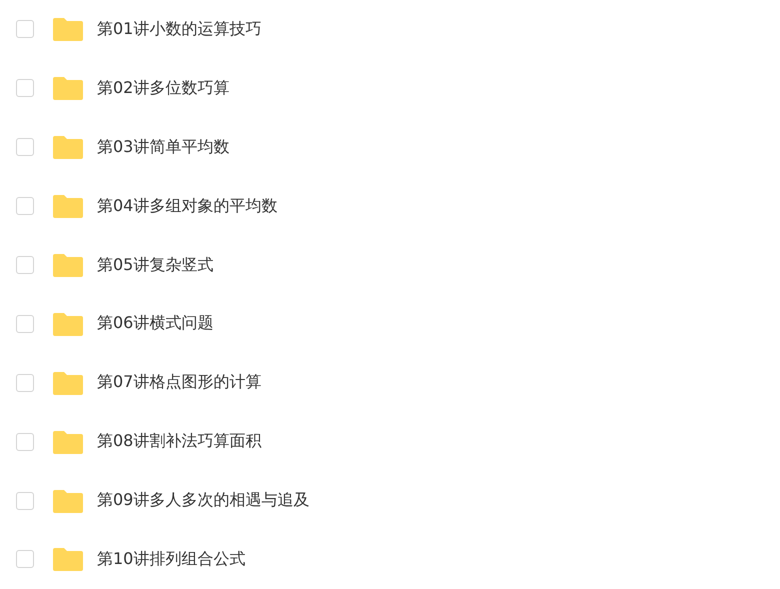 This screenshot has width=780, height=589. I want to click on folder-name: 第02讲多位数巧算, so click(163, 88).